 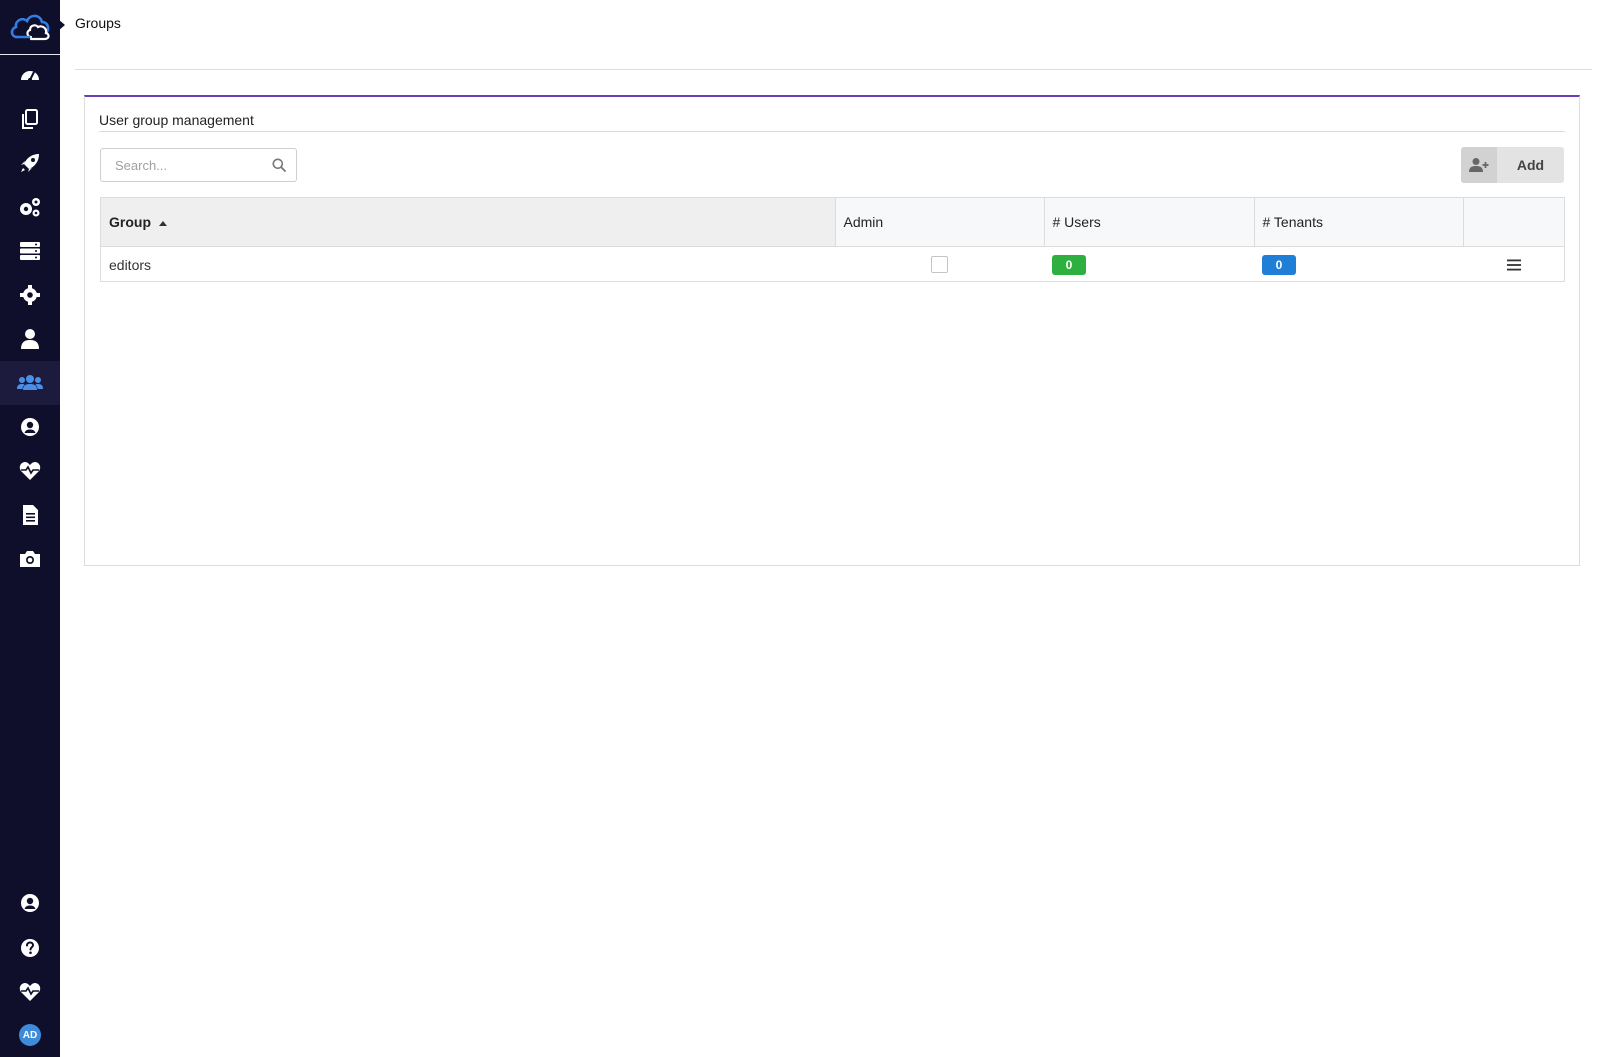 I want to click on nav-copy, so click(x=30, y=119).